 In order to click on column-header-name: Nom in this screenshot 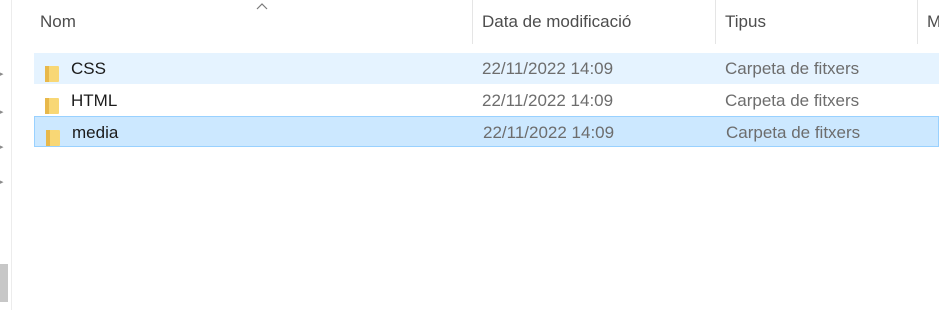, I will do `click(255, 22)`.